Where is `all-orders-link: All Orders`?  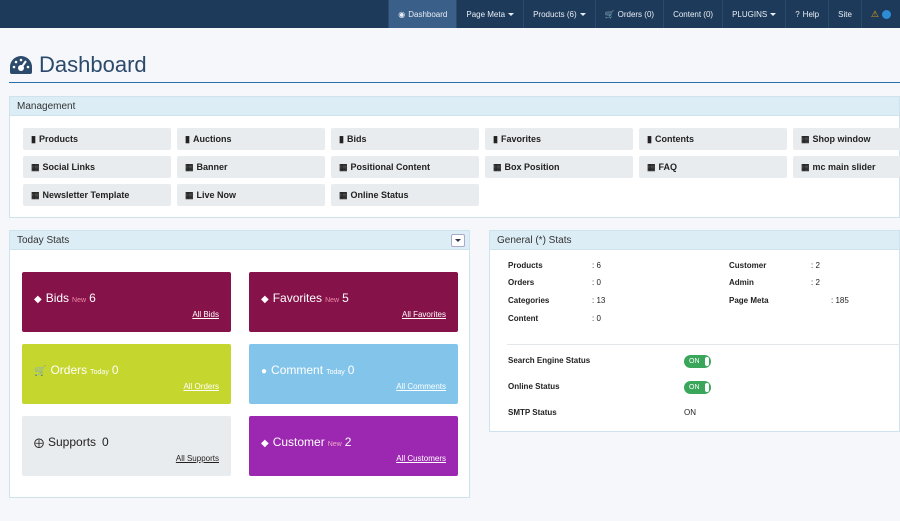
all-orders-link: All Orders is located at coordinates (201, 386).